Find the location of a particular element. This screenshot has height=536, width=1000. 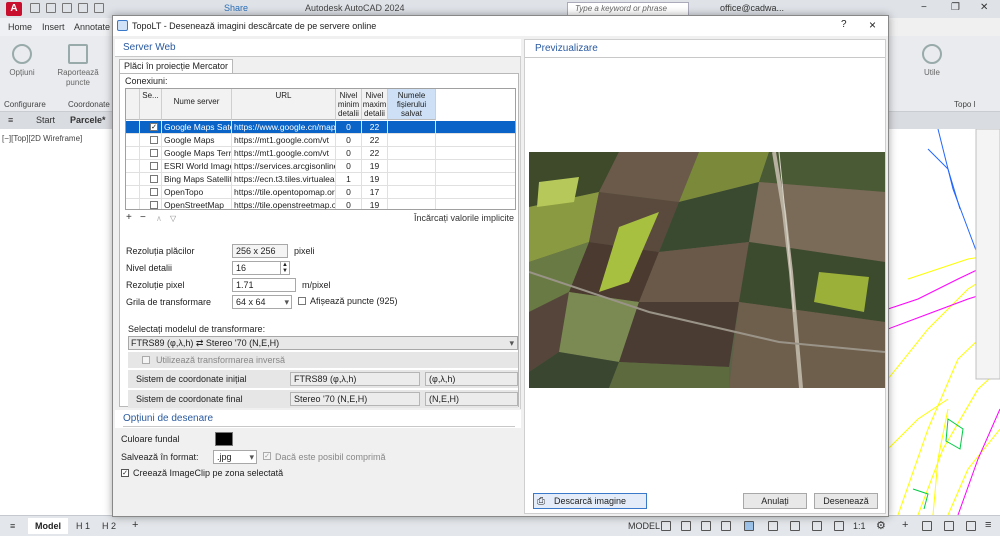

annotation-icon is located at coordinates (839, 526).